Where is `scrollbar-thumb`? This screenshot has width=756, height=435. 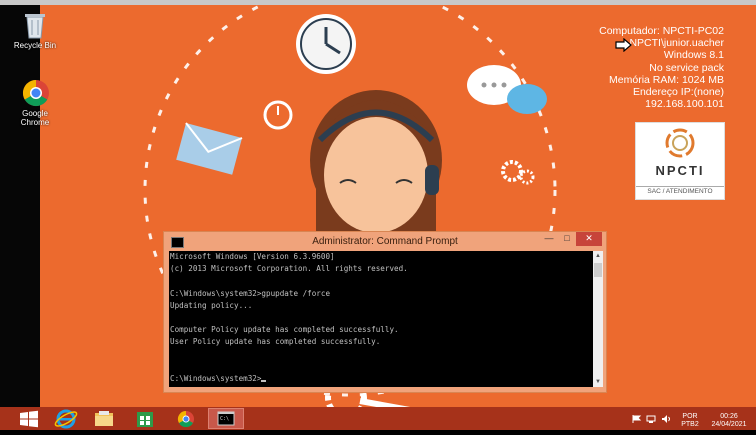 scrollbar-thumb is located at coordinates (598, 270).